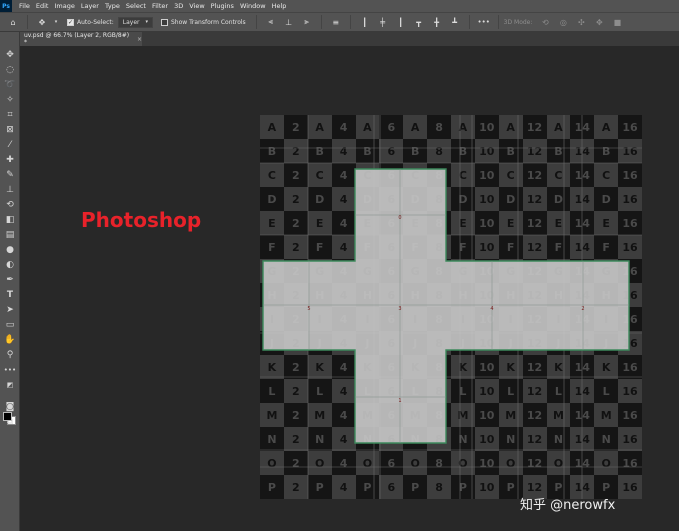 Image resolution: width=679 pixels, height=531 pixels. I want to click on default-colors-icon: ◩, so click(10, 384).